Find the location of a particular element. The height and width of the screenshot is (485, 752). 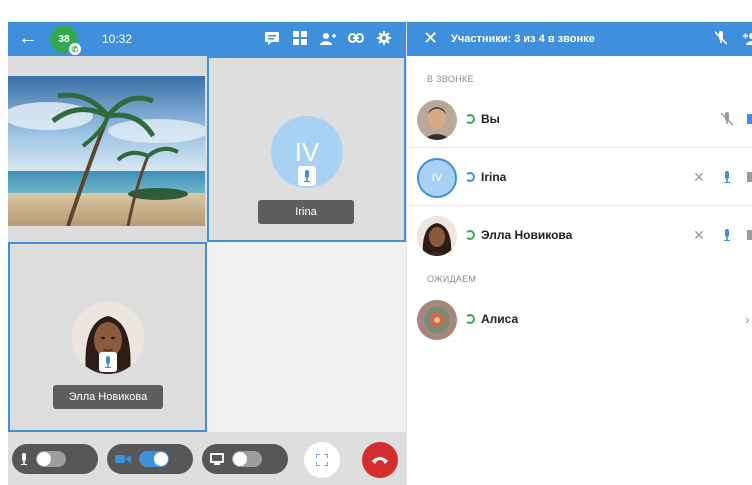

video-tile-ella: Элла Новикова is located at coordinates (107, 337).